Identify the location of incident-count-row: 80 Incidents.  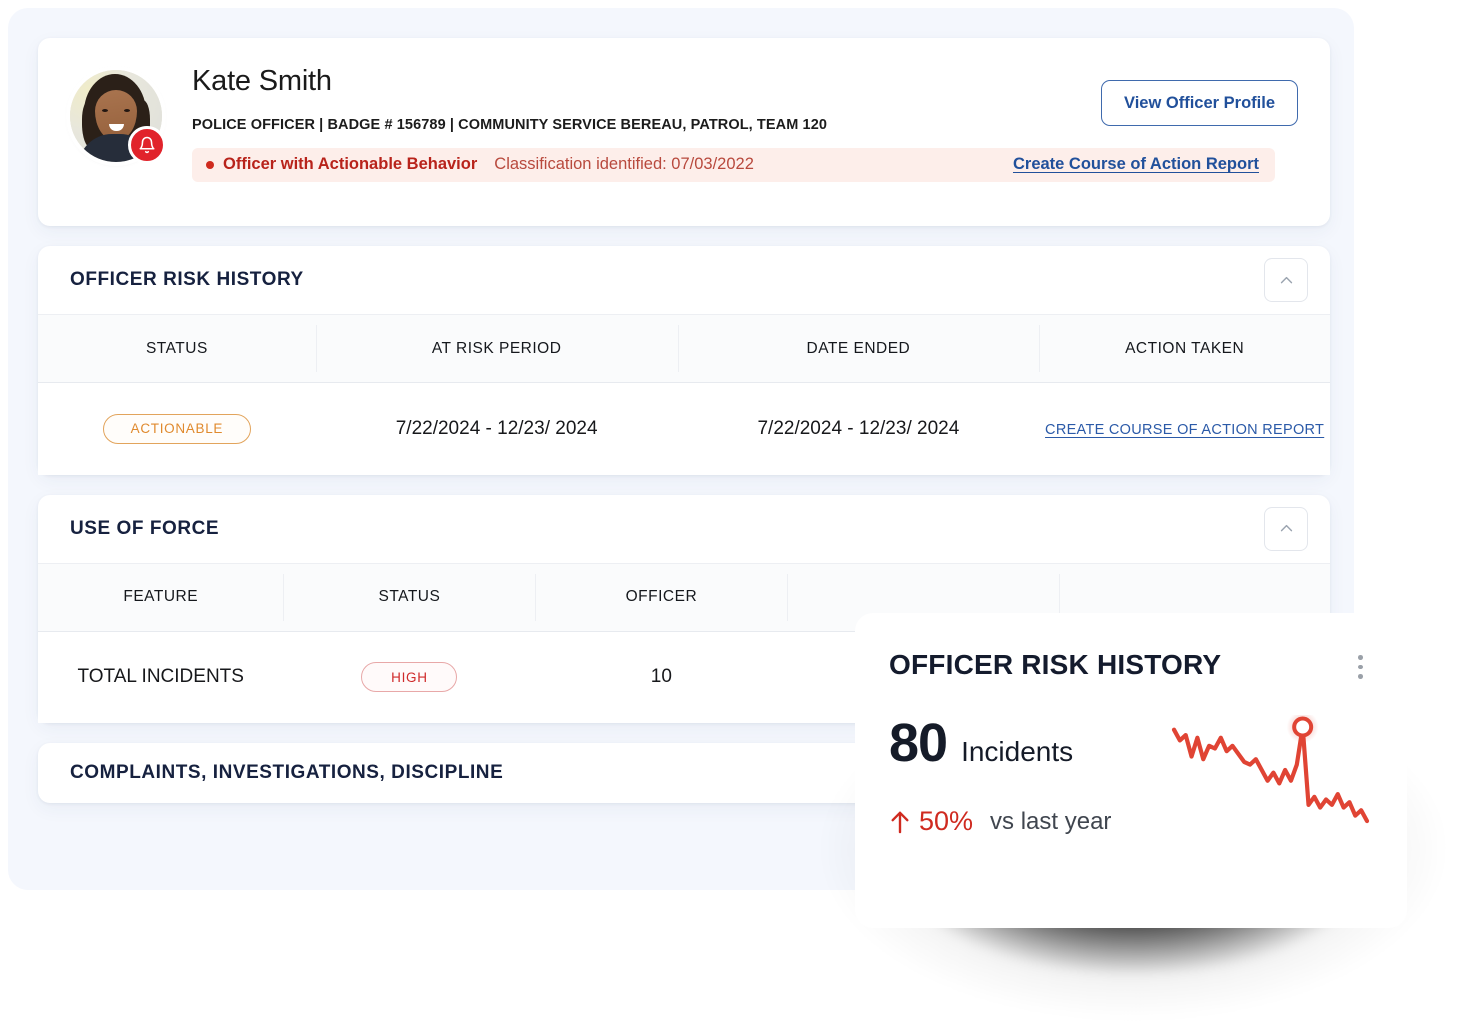
(1000, 743).